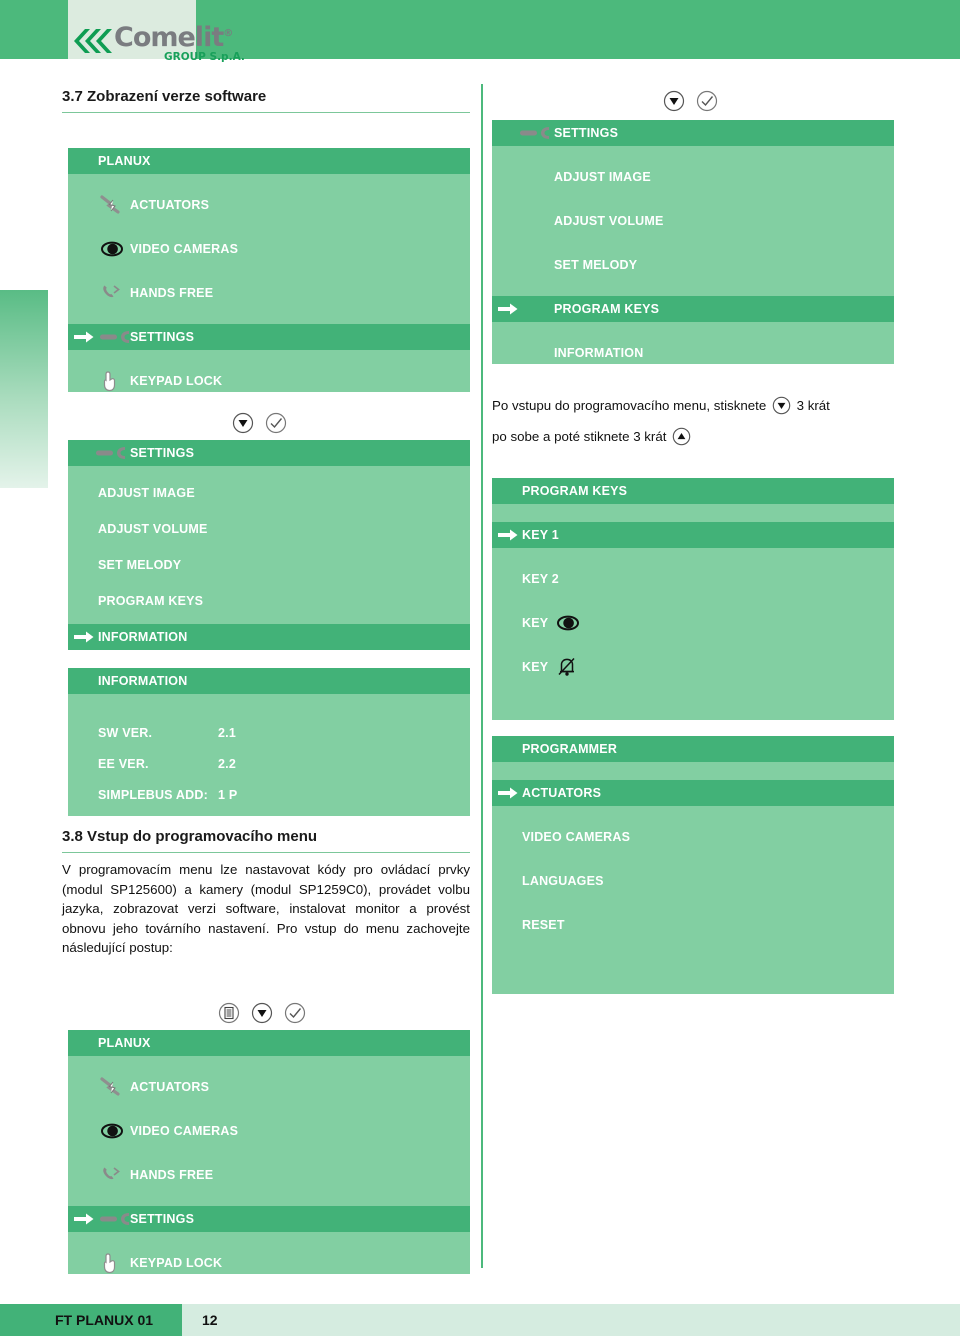  Describe the element at coordinates (228, 33) in the screenshot. I see `registered-mark: ®` at that location.